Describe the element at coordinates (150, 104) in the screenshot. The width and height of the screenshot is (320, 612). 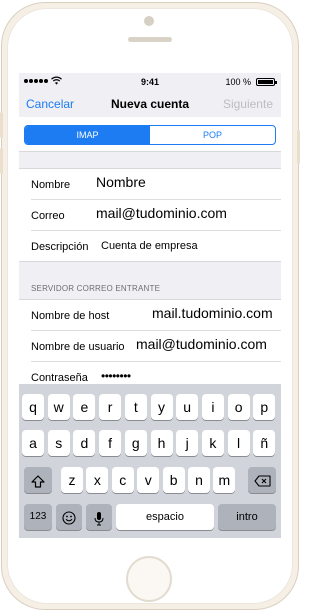
I see `navigation-bar: Cancelar Nueva cuenta Siguiente` at that location.